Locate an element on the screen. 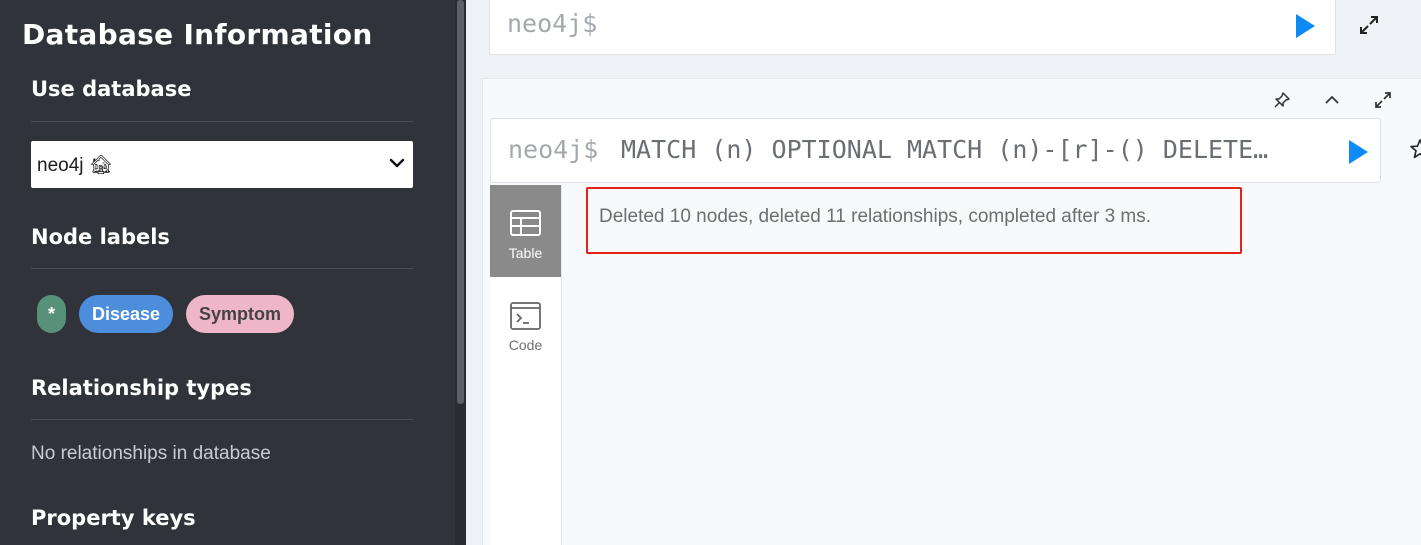 The width and height of the screenshot is (1421, 545). sidebar-title: Database Information is located at coordinates (197, 34).